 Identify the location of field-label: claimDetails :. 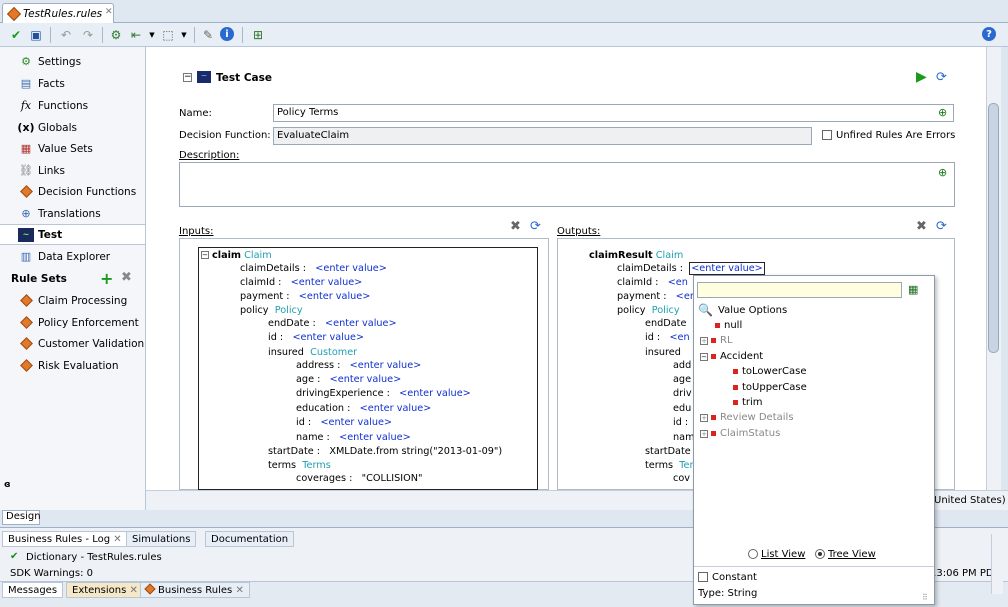
(650, 268).